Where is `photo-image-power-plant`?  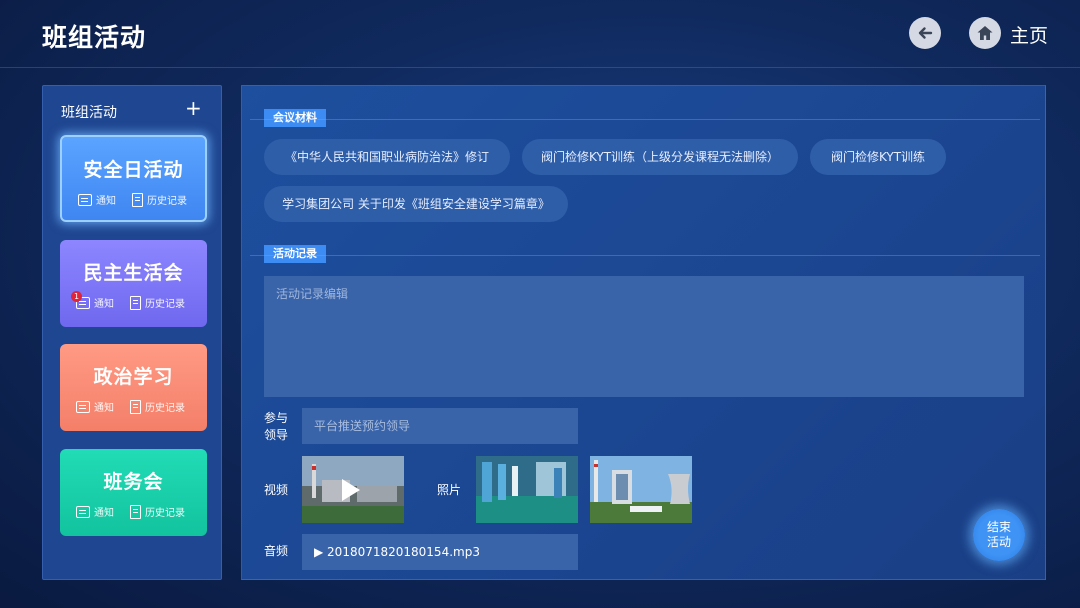 photo-image-power-plant is located at coordinates (641, 489).